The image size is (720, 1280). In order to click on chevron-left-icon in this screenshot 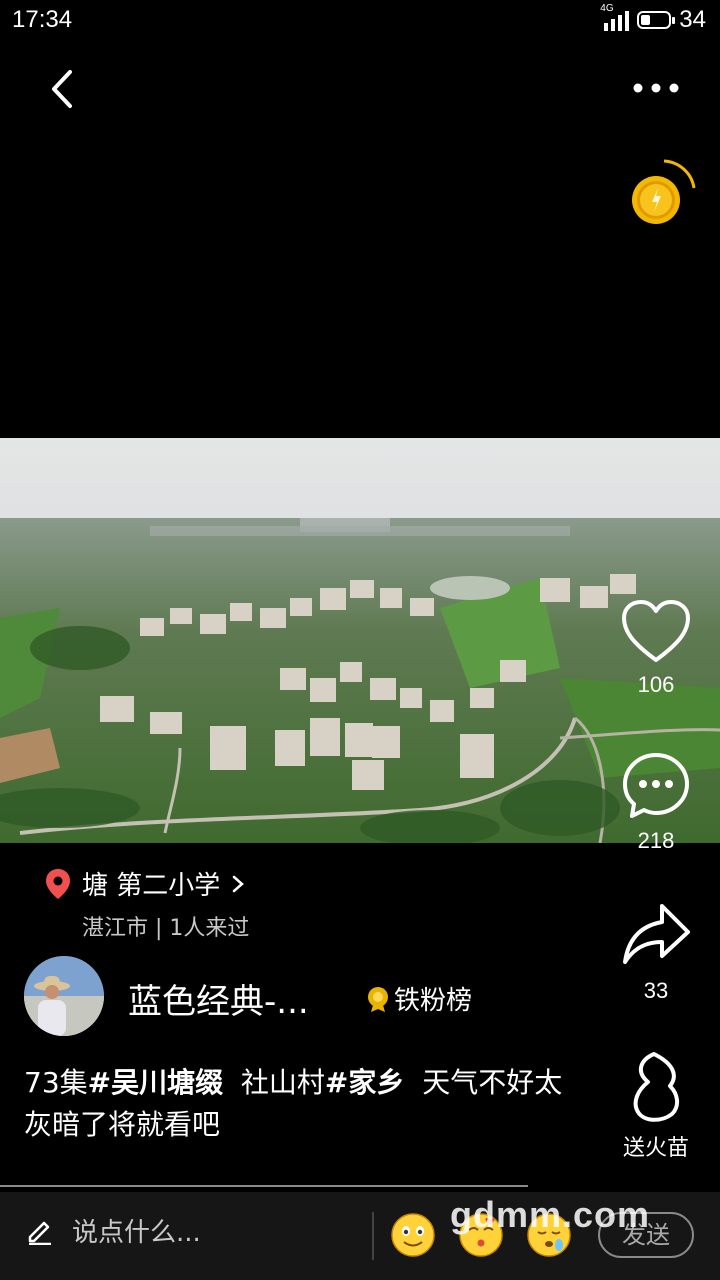, I will do `click(62, 89)`.